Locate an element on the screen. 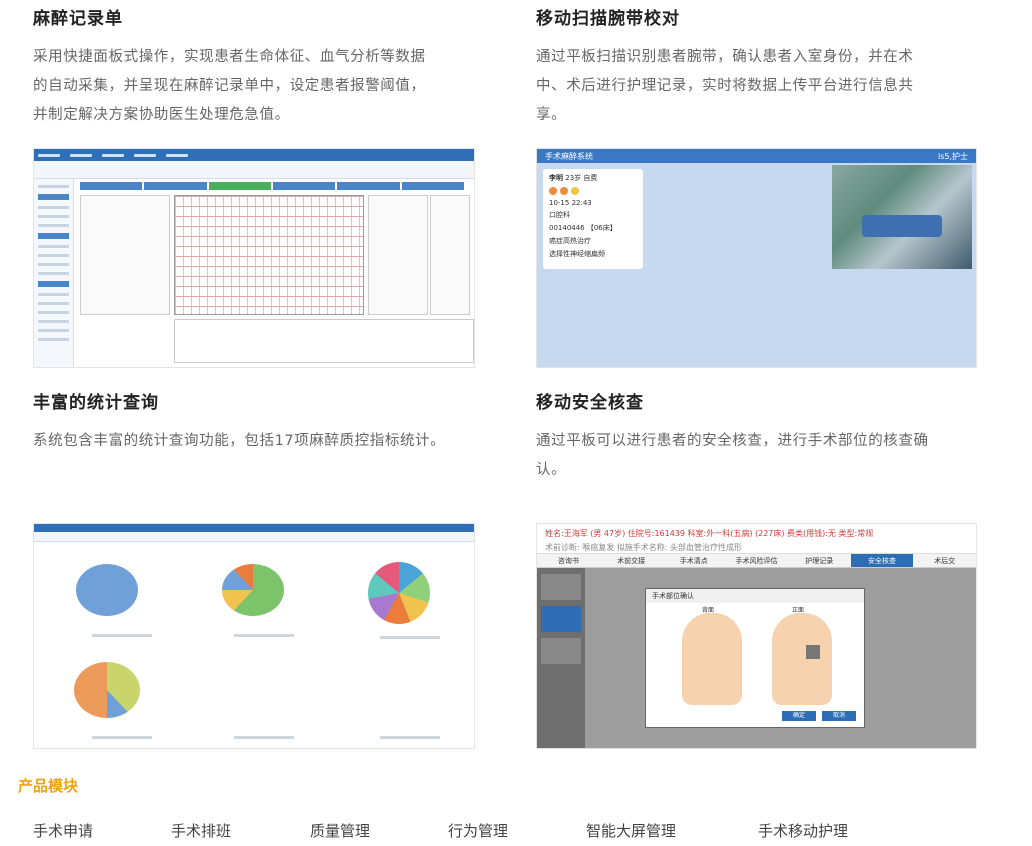  procedure: 选择性神经缩扁频 is located at coordinates (577, 254).